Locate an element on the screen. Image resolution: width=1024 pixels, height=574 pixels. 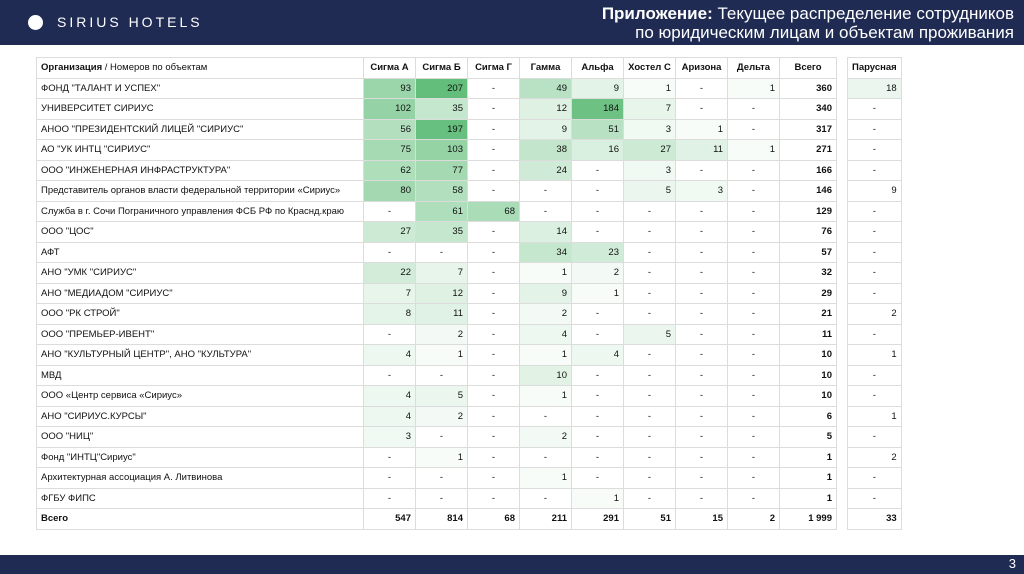
totals-label: Всего is located at coordinates (200, 519).